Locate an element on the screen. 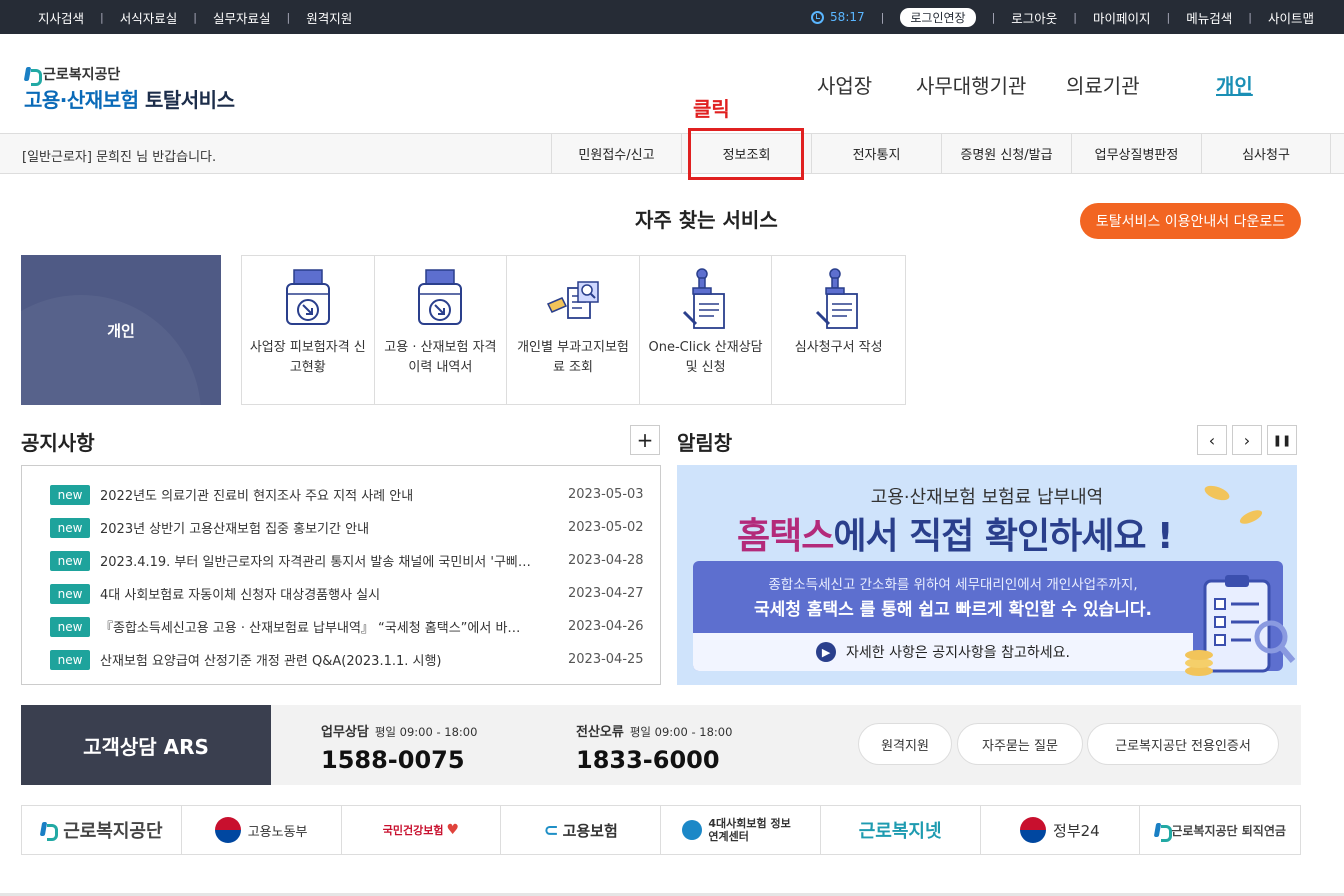 The height and width of the screenshot is (896, 1344). notice-text: 2022년도 의료기관 진료비 현지조사 주요 지적 사례 안내 is located at coordinates (257, 496).